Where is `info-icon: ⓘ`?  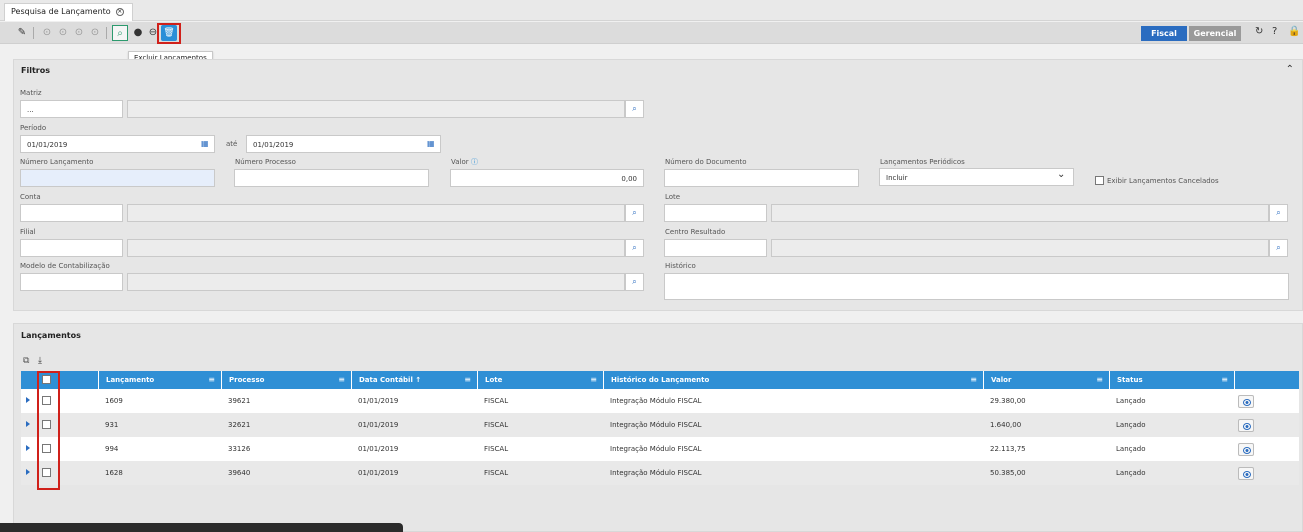 info-icon: ⓘ is located at coordinates (474, 162).